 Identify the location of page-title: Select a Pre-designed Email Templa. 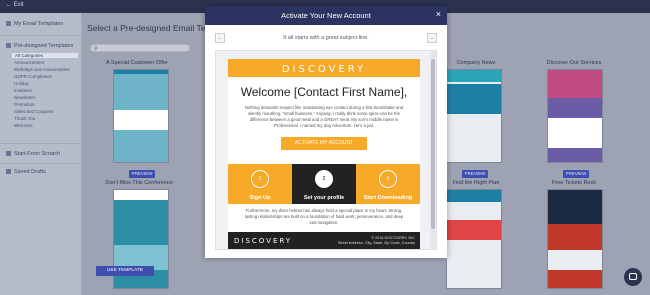
(155, 28).